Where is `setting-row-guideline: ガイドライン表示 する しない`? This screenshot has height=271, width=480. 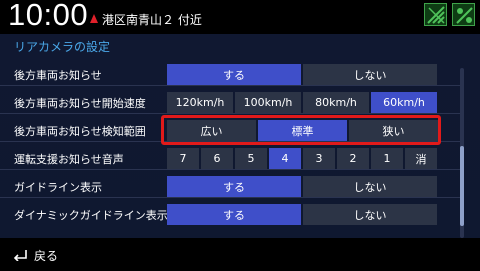 setting-row-guideline: ガイドライン表示 する しない is located at coordinates (230, 186).